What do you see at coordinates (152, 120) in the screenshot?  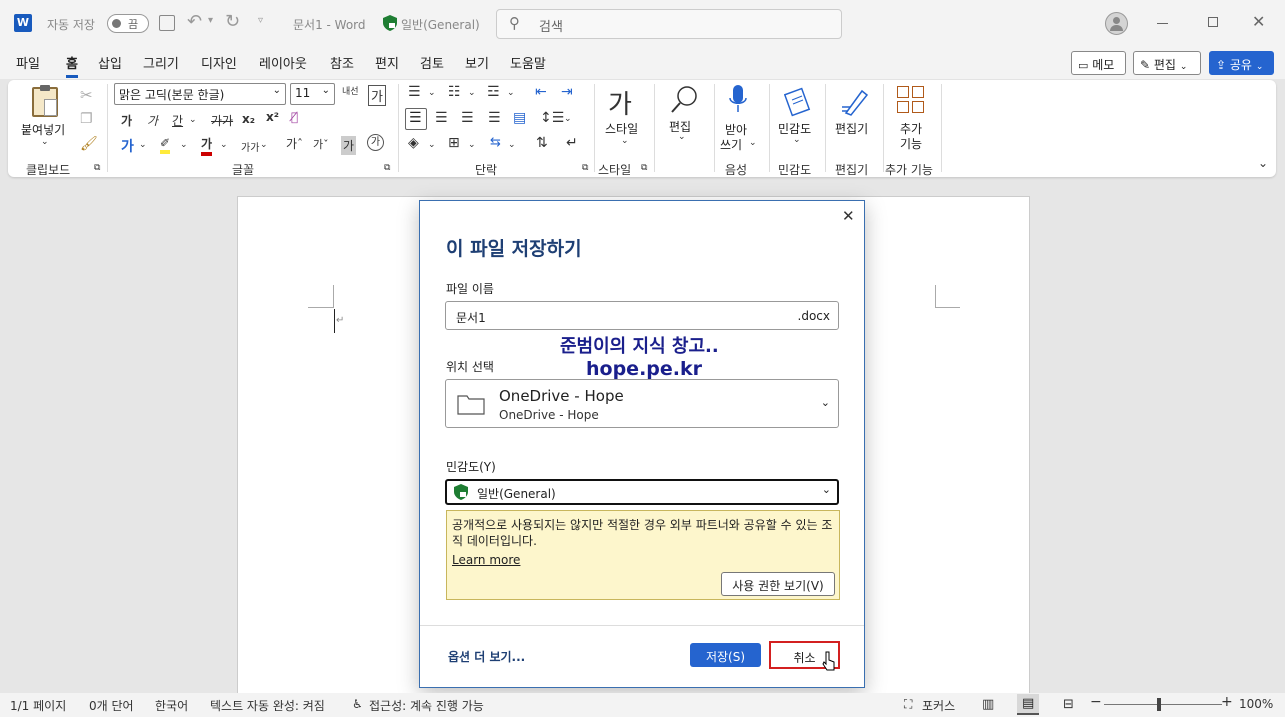 I see `italic-icon: 가` at bounding box center [152, 120].